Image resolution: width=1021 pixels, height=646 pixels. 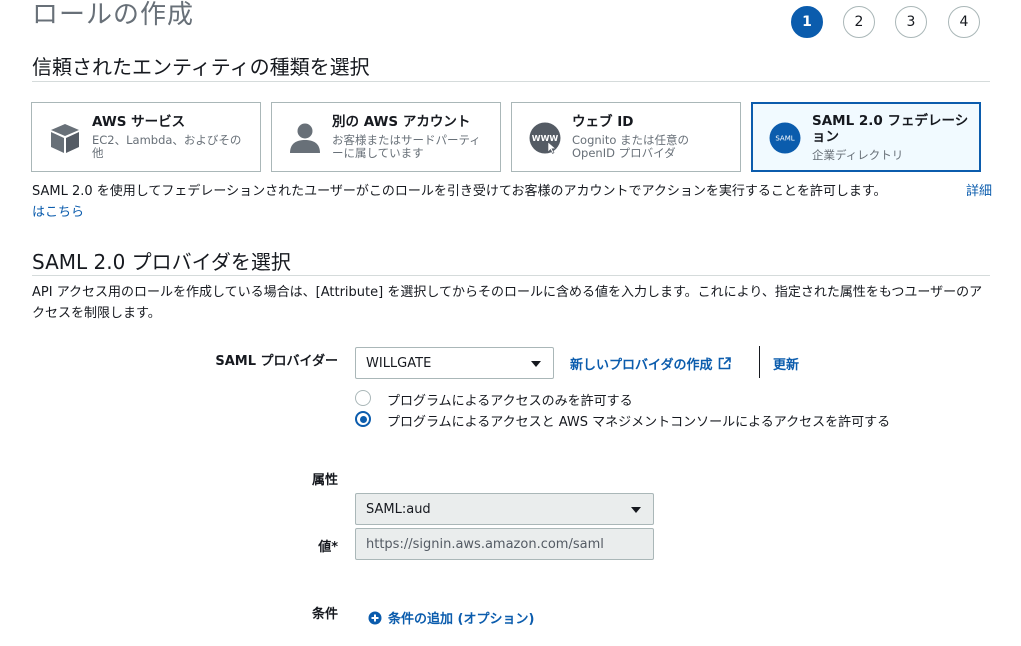 I want to click on refresh-link: 更新, so click(x=786, y=363).